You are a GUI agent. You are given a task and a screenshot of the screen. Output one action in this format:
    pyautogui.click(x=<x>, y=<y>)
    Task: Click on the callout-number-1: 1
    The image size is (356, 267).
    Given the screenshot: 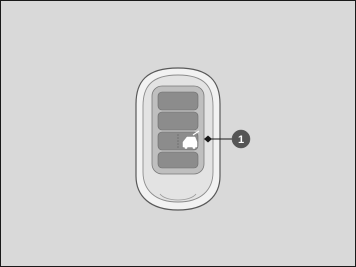 What is the action you would take?
    pyautogui.click(x=241, y=140)
    